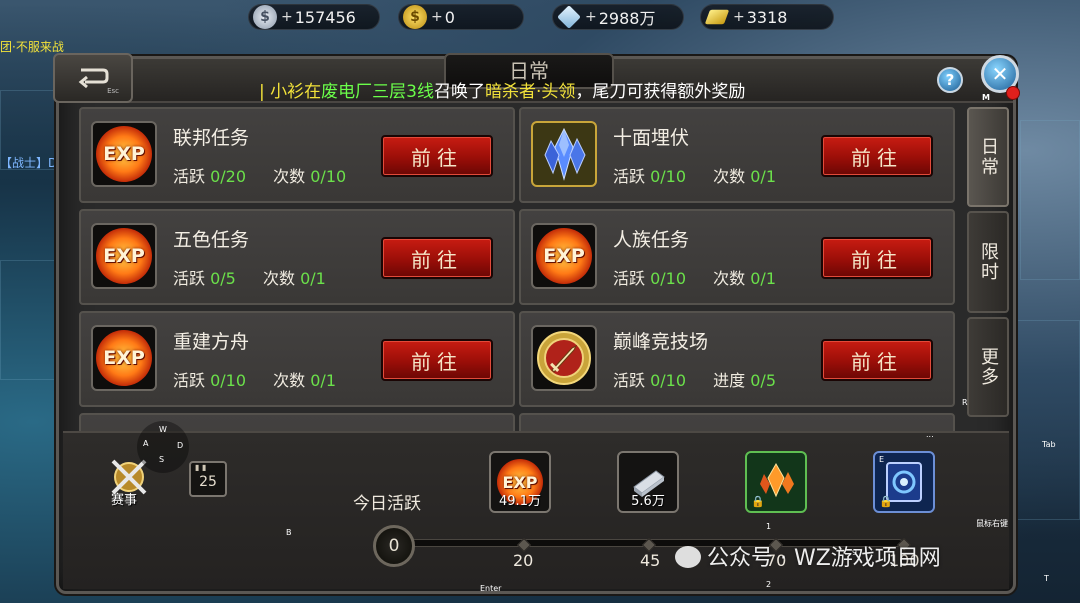  I want to click on broadcast-location: 废电厂三层3线, so click(377, 92).